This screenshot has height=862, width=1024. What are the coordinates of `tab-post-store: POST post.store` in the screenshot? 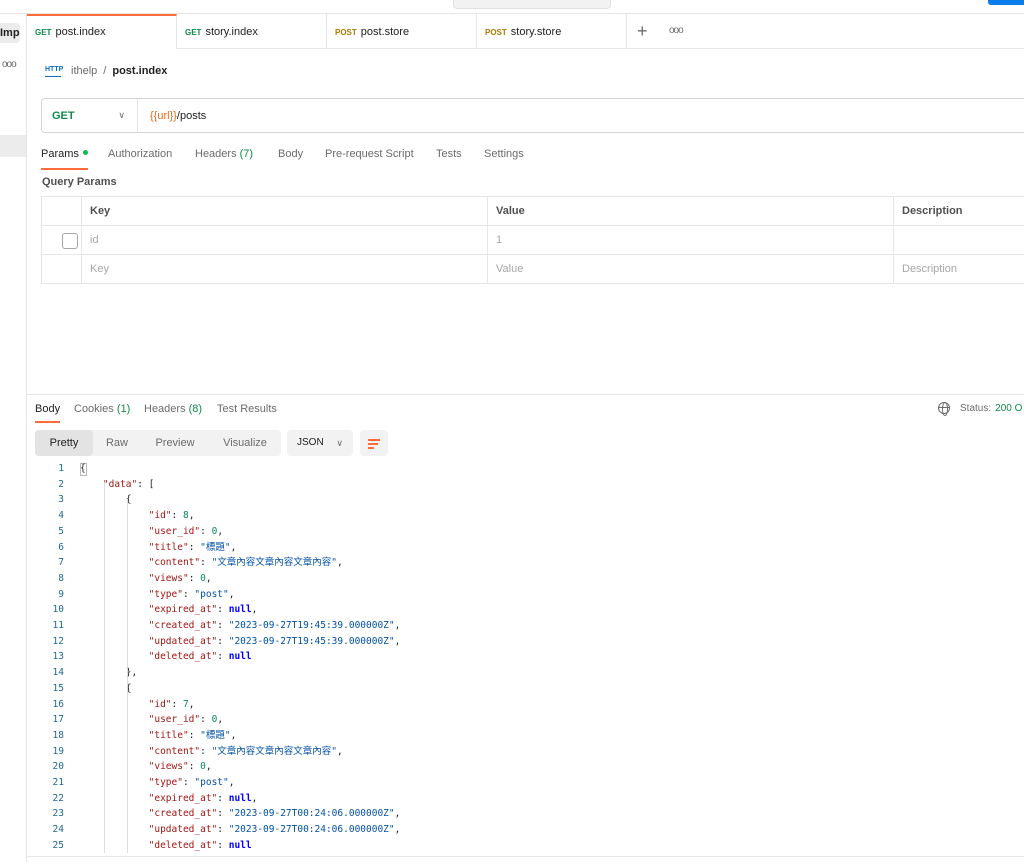 It's located at (402, 31).